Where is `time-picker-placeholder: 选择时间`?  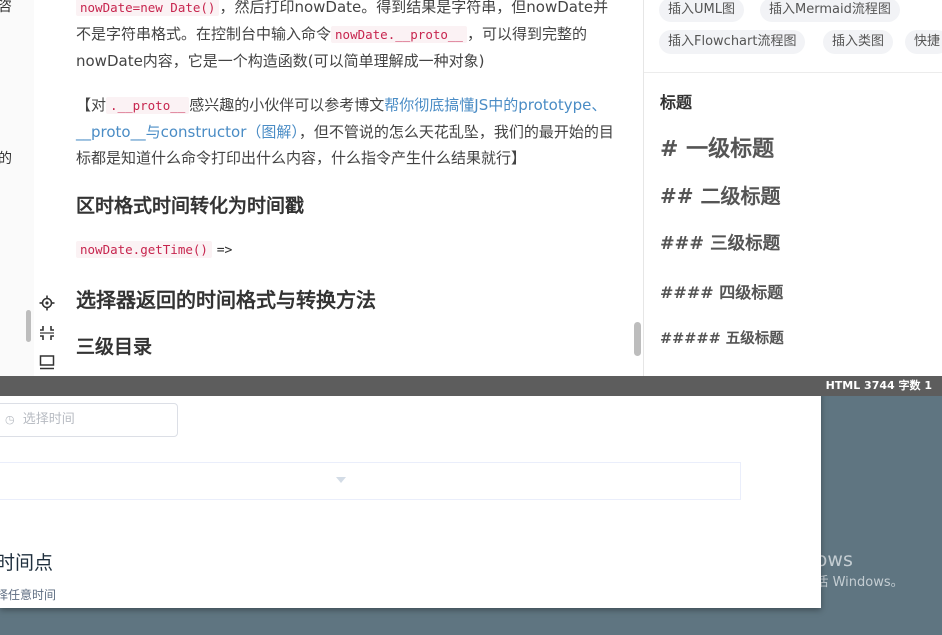 time-picker-placeholder: 选择时间 is located at coordinates (48, 419).